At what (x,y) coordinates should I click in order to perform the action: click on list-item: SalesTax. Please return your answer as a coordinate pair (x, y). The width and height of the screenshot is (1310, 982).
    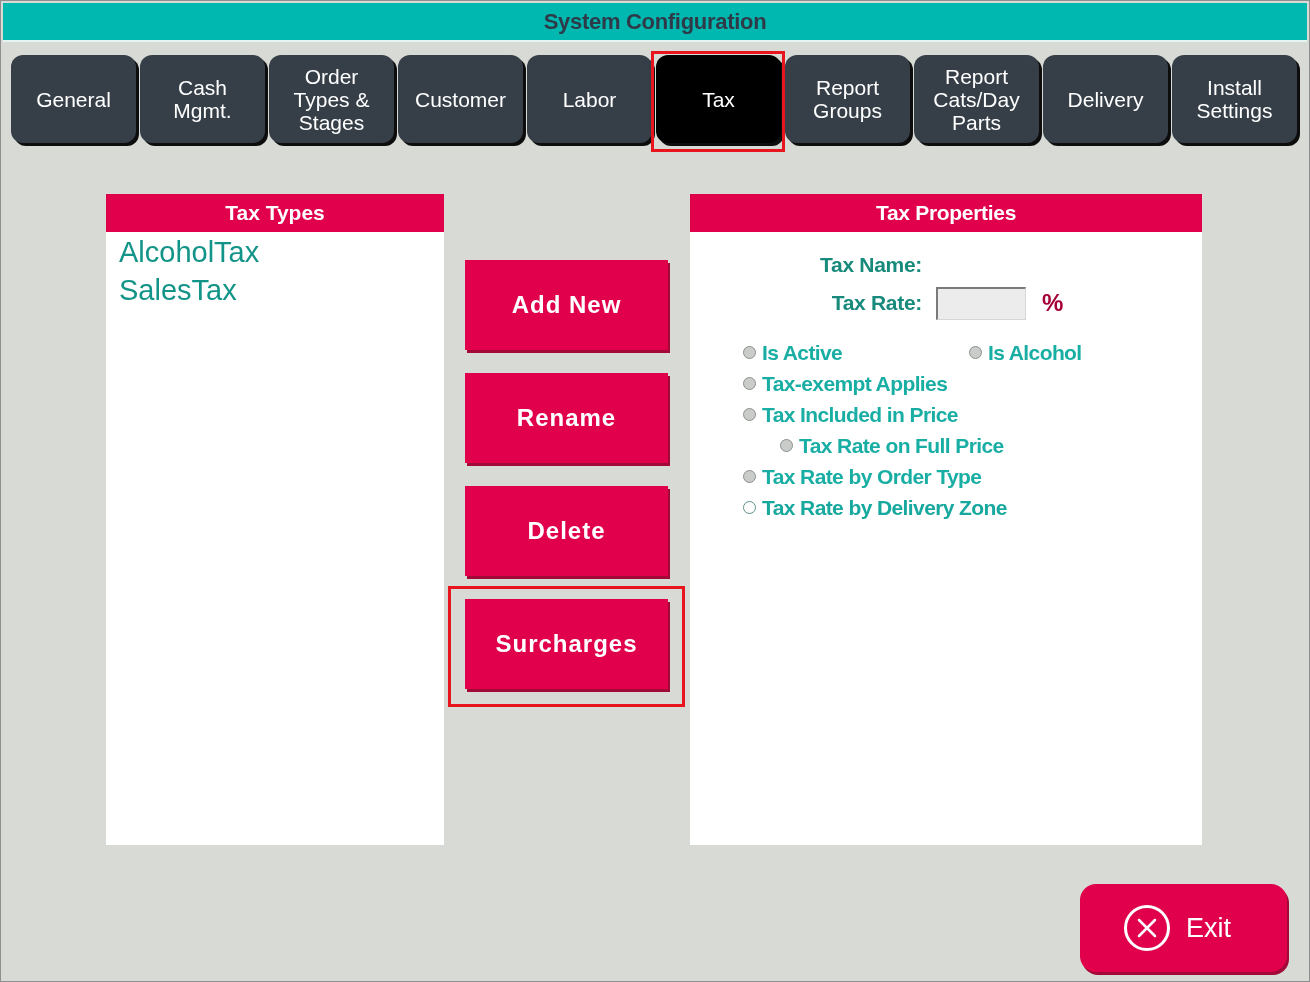
    Looking at the image, I should click on (178, 290).